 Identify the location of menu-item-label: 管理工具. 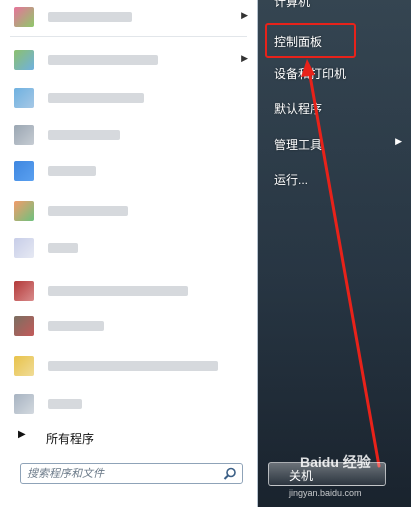
(298, 145).